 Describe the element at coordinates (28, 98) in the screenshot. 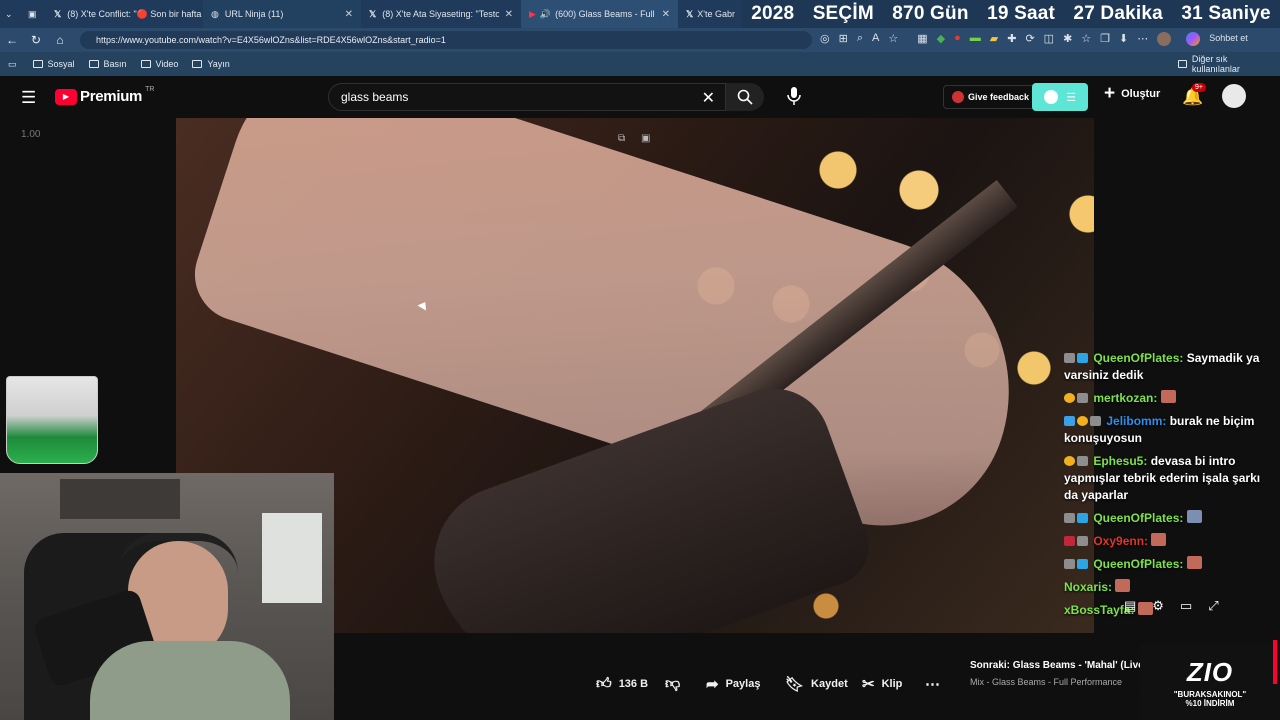

I see `menu-icon: ☰` at that location.